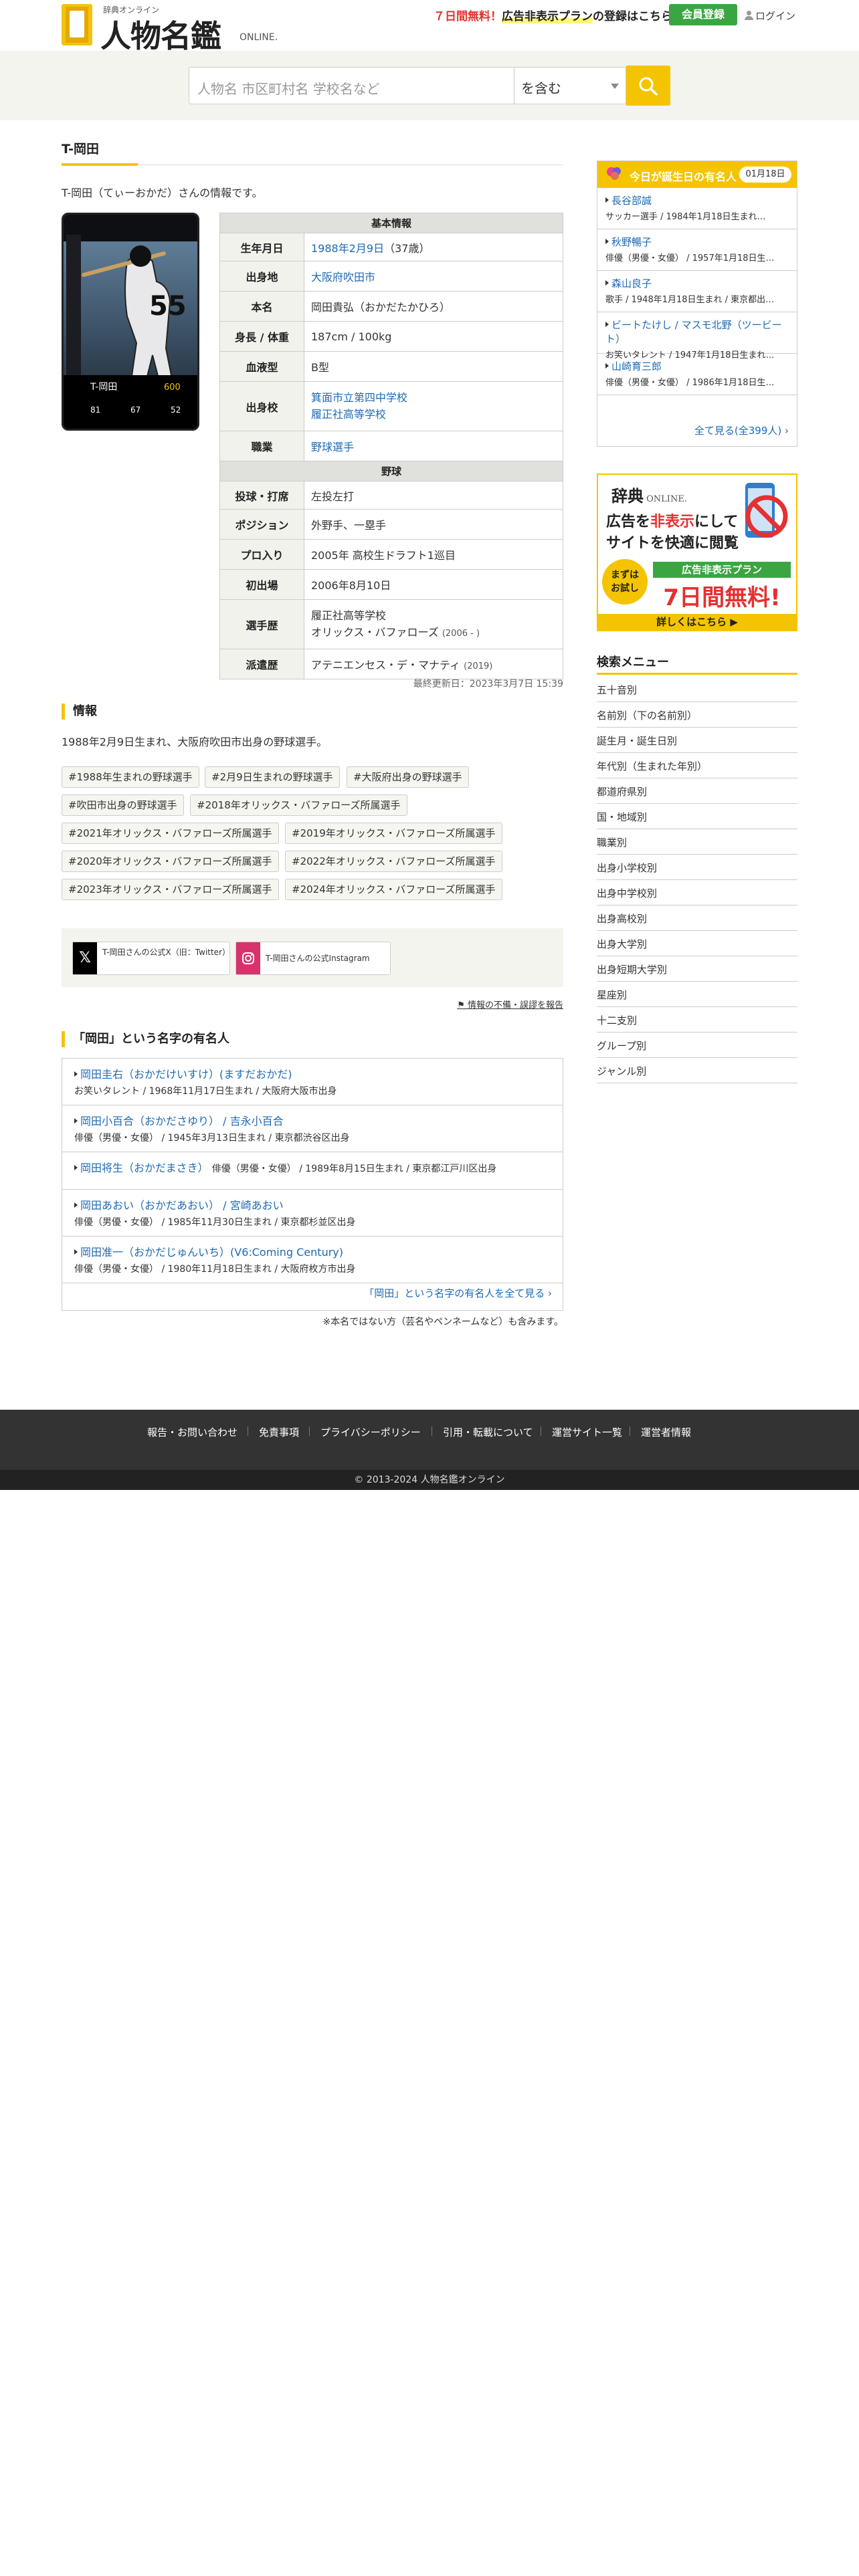 The width and height of the screenshot is (859, 2576). What do you see at coordinates (666, 1432) in the screenshot?
I see `footer-link-operator: 運営者情報` at bounding box center [666, 1432].